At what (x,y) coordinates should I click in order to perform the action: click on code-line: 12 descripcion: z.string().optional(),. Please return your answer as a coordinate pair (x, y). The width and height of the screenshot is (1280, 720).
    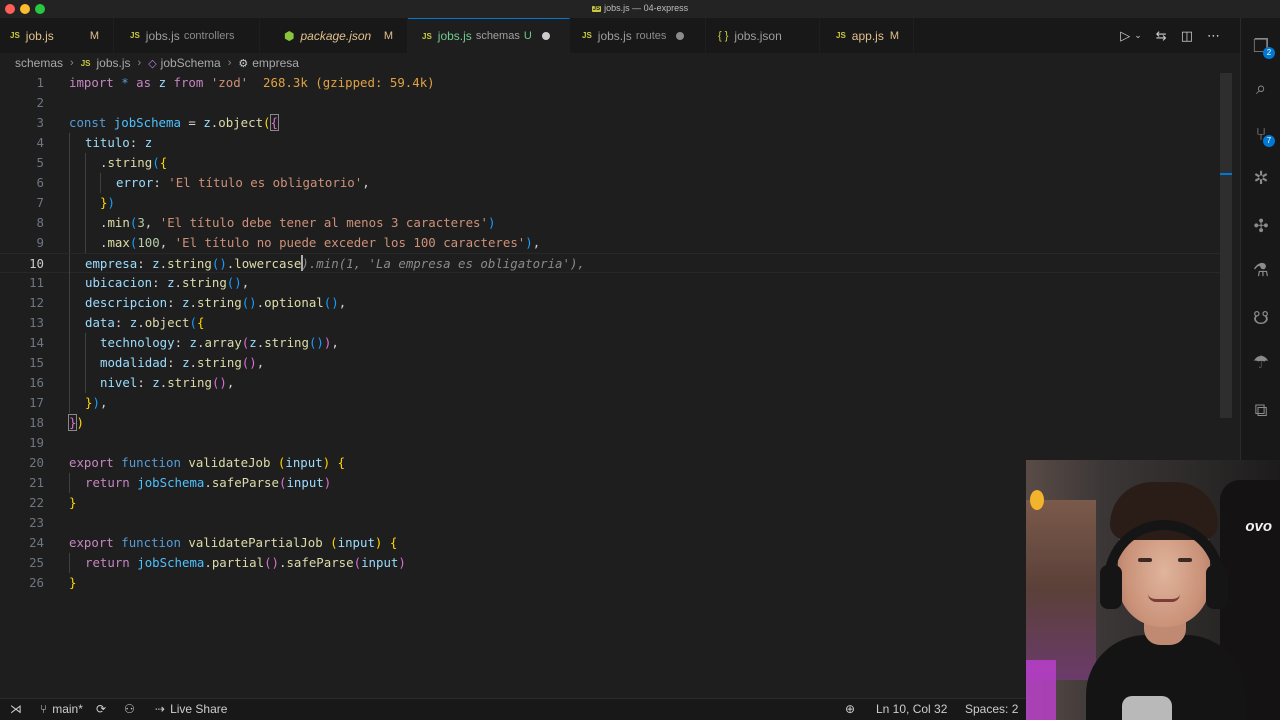
    Looking at the image, I should click on (615, 303).